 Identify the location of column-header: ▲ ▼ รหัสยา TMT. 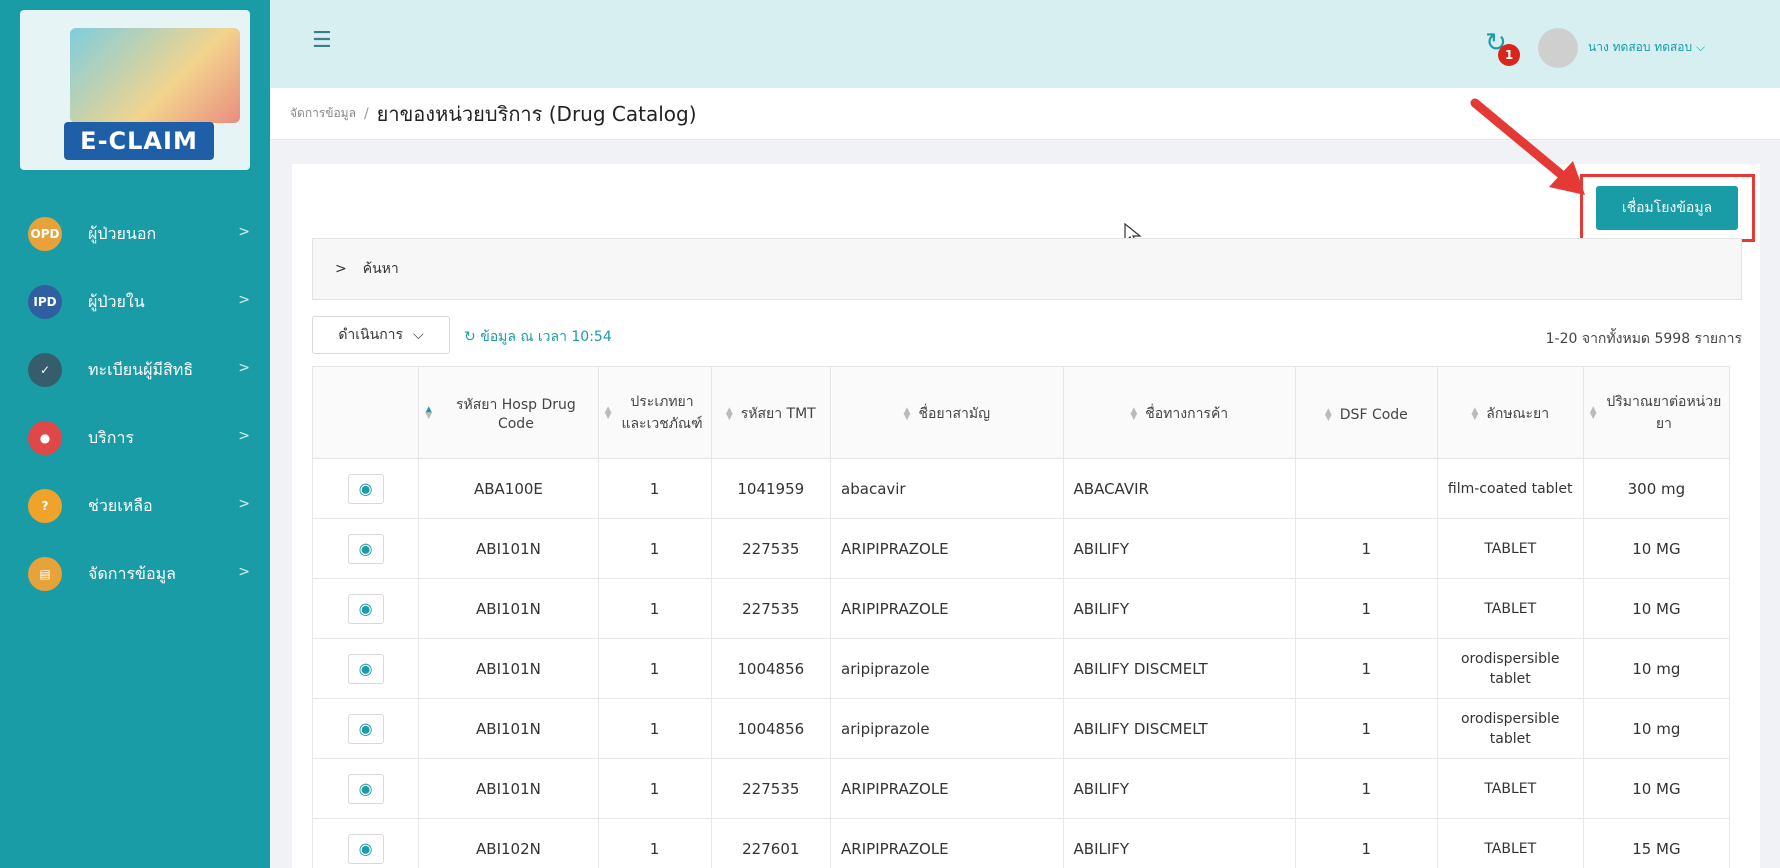
(771, 412).